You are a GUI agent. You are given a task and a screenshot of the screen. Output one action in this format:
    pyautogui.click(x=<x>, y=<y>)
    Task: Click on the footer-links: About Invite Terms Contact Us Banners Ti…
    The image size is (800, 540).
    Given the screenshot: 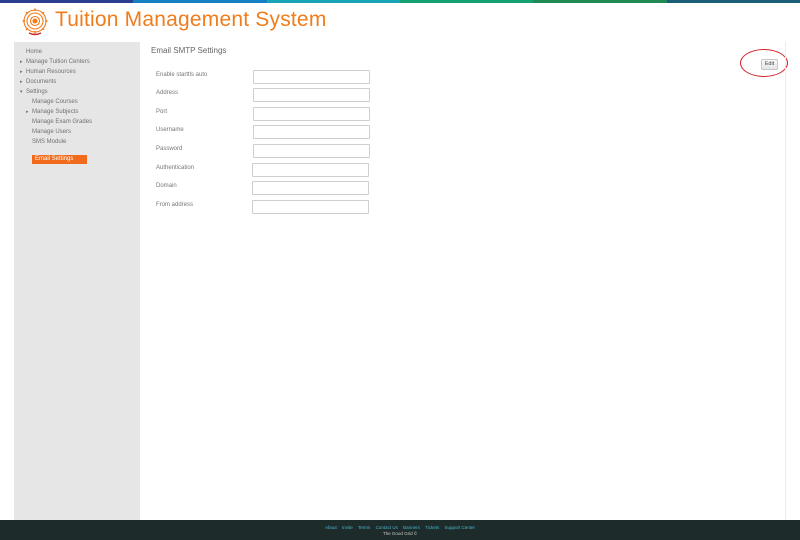 What is the action you would take?
    pyautogui.click(x=400, y=525)
    